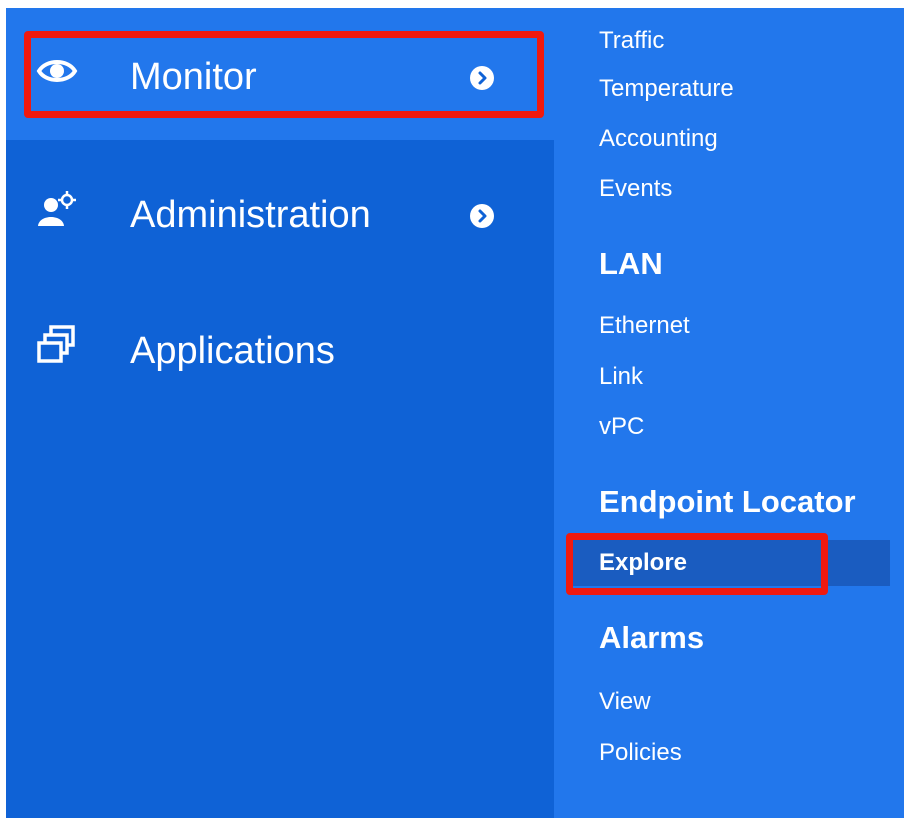 This screenshot has width=904, height=818. Describe the element at coordinates (652, 637) in the screenshot. I see `submenu-heading-alarms: Alarms` at that location.